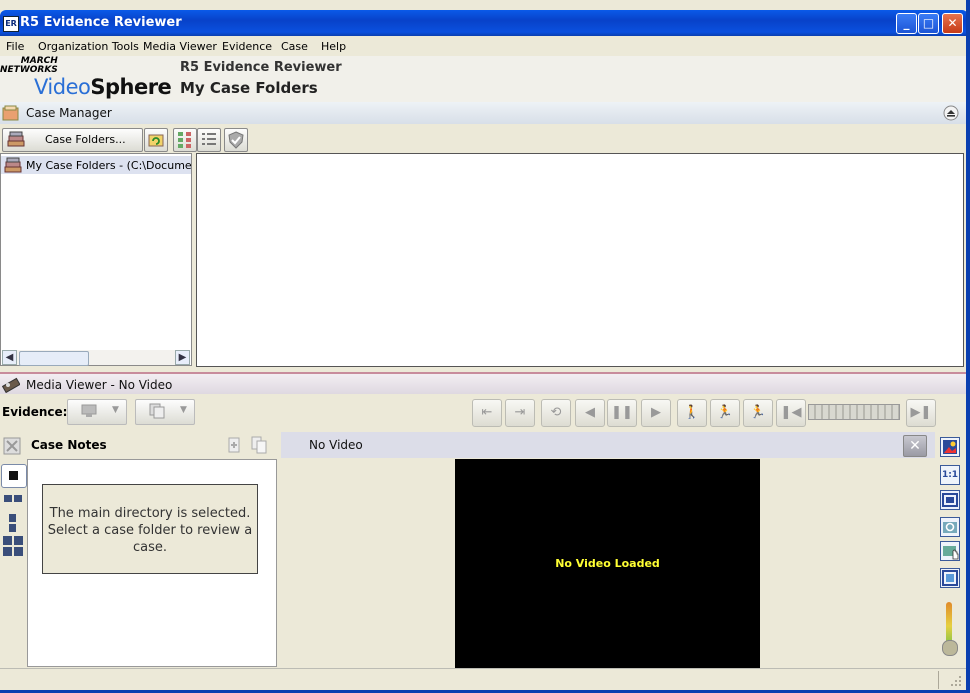 The image size is (970, 693). I want to click on expand-icon, so click(12, 446).